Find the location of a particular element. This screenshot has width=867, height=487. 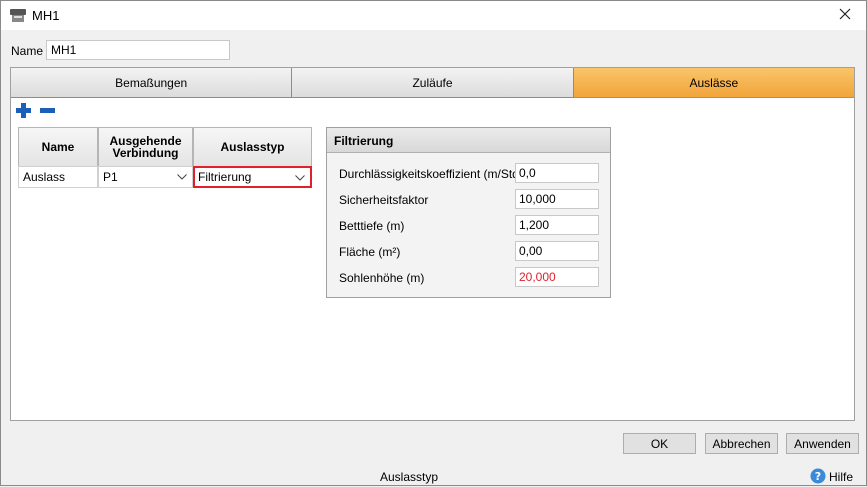

tab-bemassungen: Bemaßungen is located at coordinates (152, 83).